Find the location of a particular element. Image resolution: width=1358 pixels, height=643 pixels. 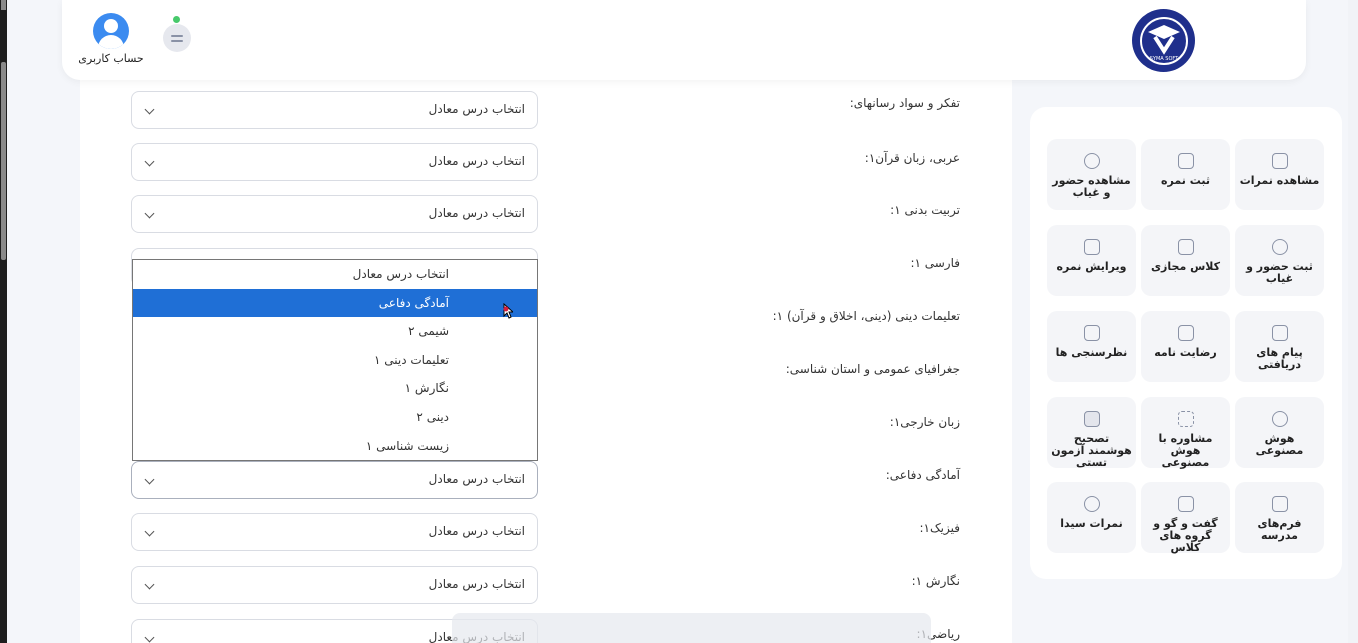

form-row-defense-readiness: آمادگی دفاعی: انتخاب درس معادل is located at coordinates (506, 480).